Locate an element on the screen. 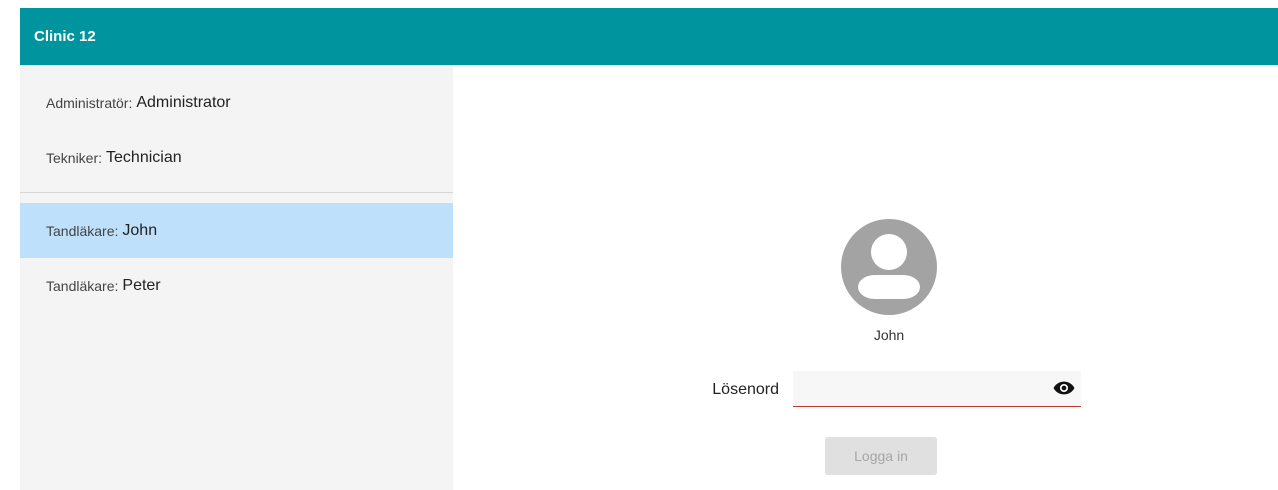 Image resolution: width=1278 pixels, height=490 pixels. sidebar-item-name: Peter is located at coordinates (141, 285).